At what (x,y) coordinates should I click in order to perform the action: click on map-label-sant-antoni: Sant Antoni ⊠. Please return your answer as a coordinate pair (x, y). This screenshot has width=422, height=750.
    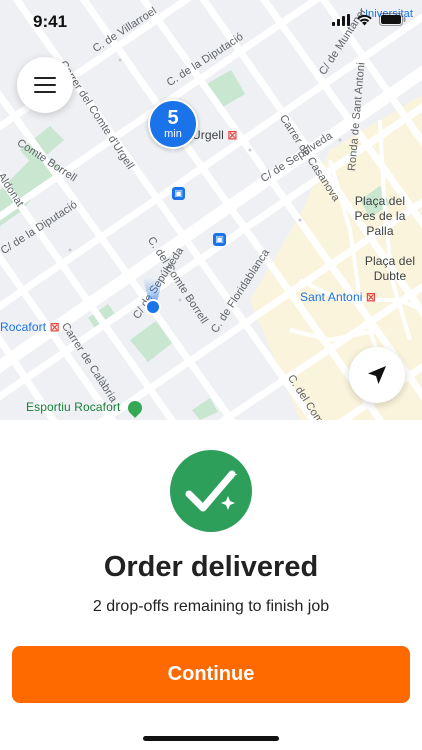
    Looking at the image, I should click on (338, 297).